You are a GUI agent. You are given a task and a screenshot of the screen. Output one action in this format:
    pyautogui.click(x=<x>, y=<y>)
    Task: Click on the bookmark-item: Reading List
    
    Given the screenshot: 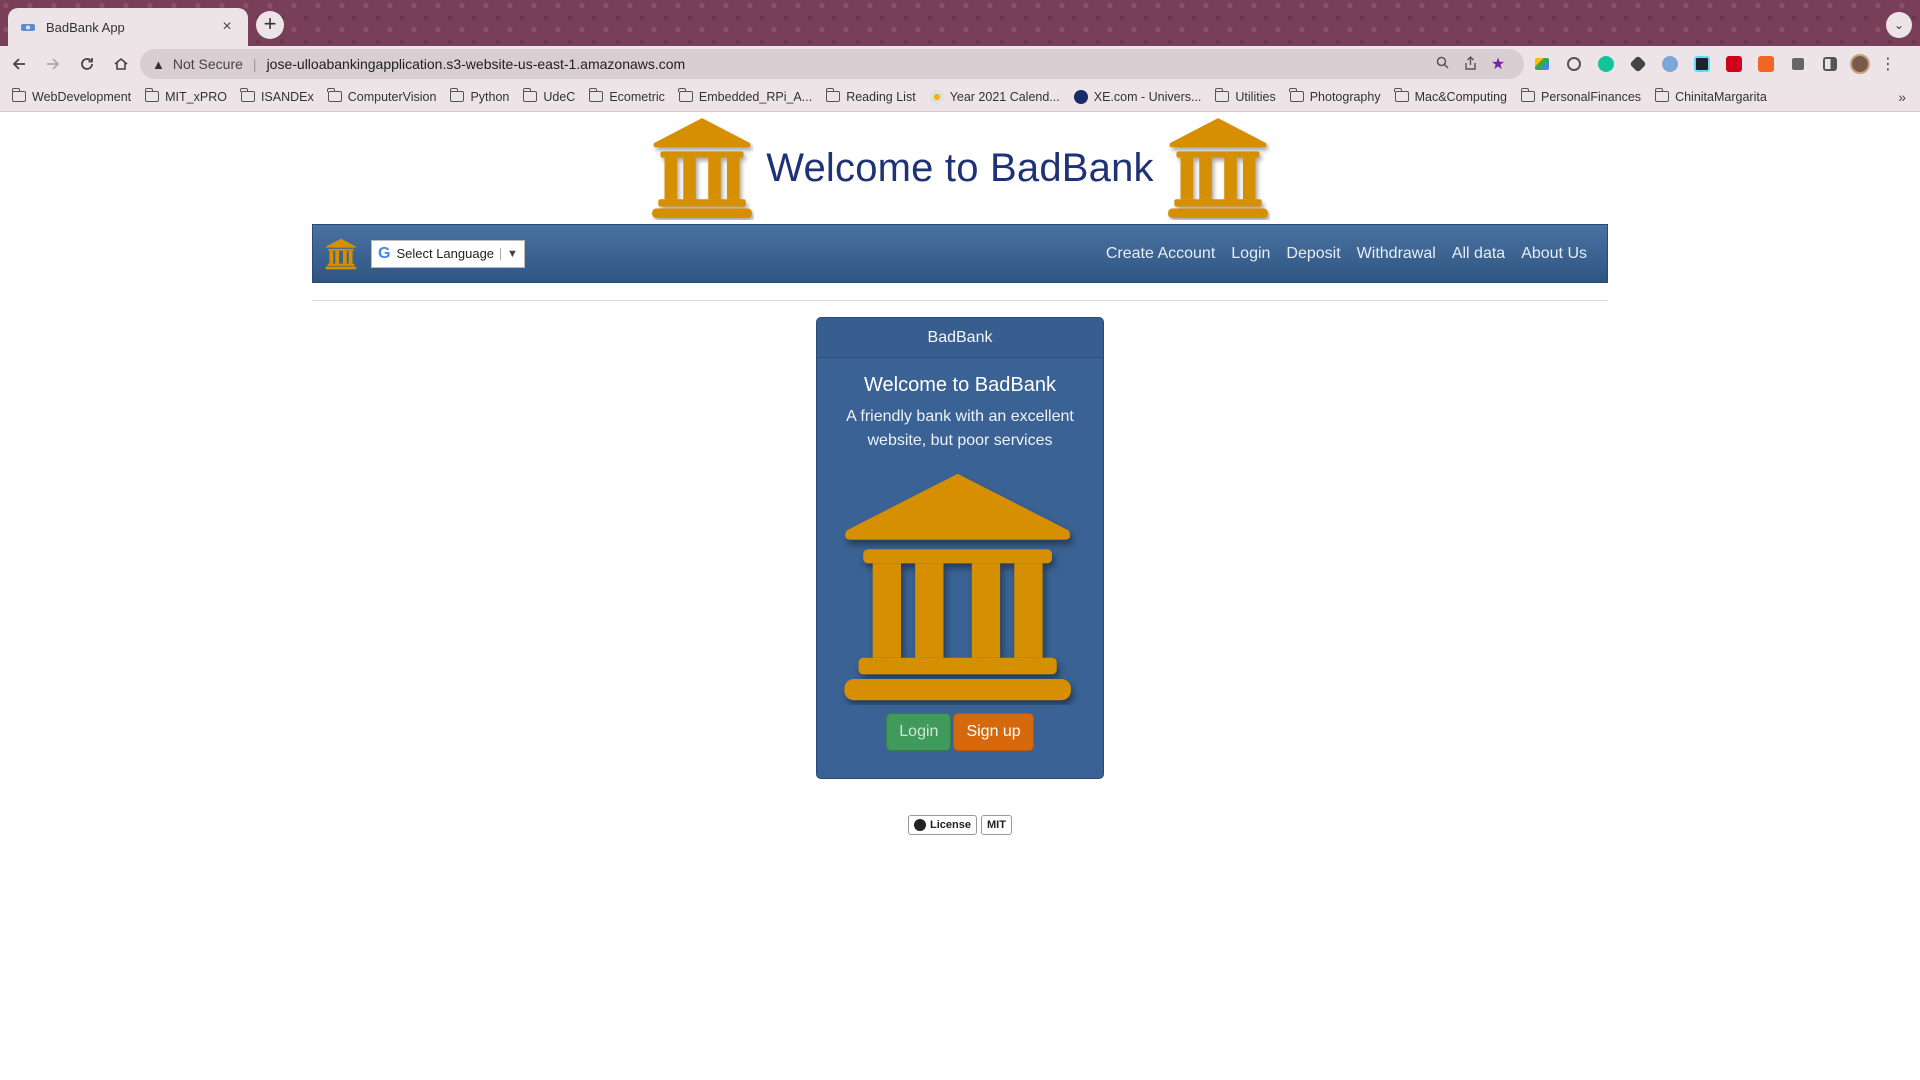 What is the action you would take?
    pyautogui.click(x=870, y=96)
    